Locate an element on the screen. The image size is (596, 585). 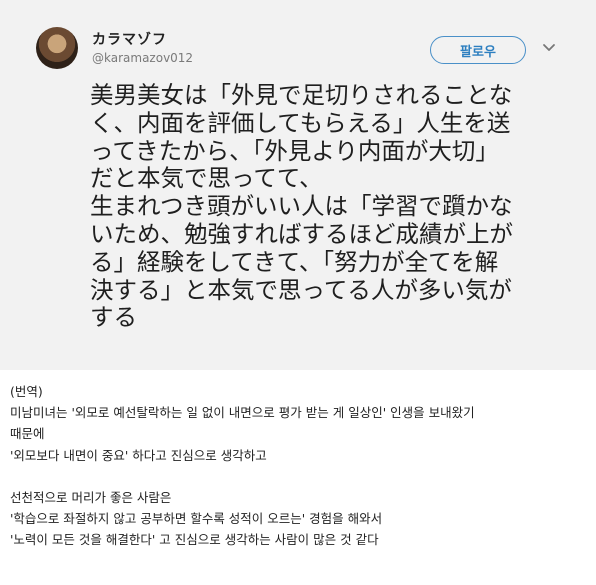
display-name: カラマゾフ is located at coordinates (129, 39).